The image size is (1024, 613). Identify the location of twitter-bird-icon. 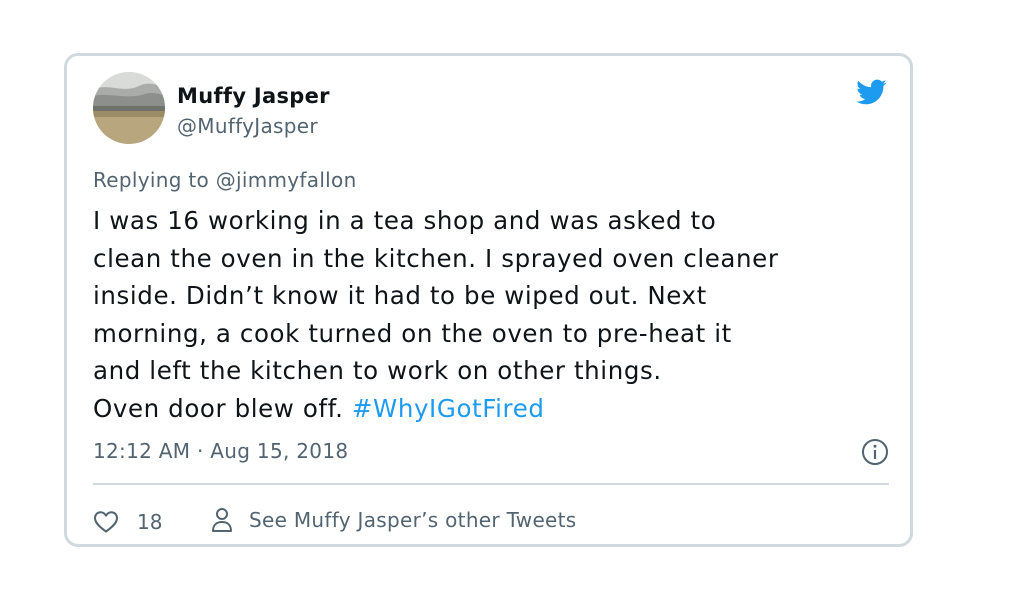
(871, 92).